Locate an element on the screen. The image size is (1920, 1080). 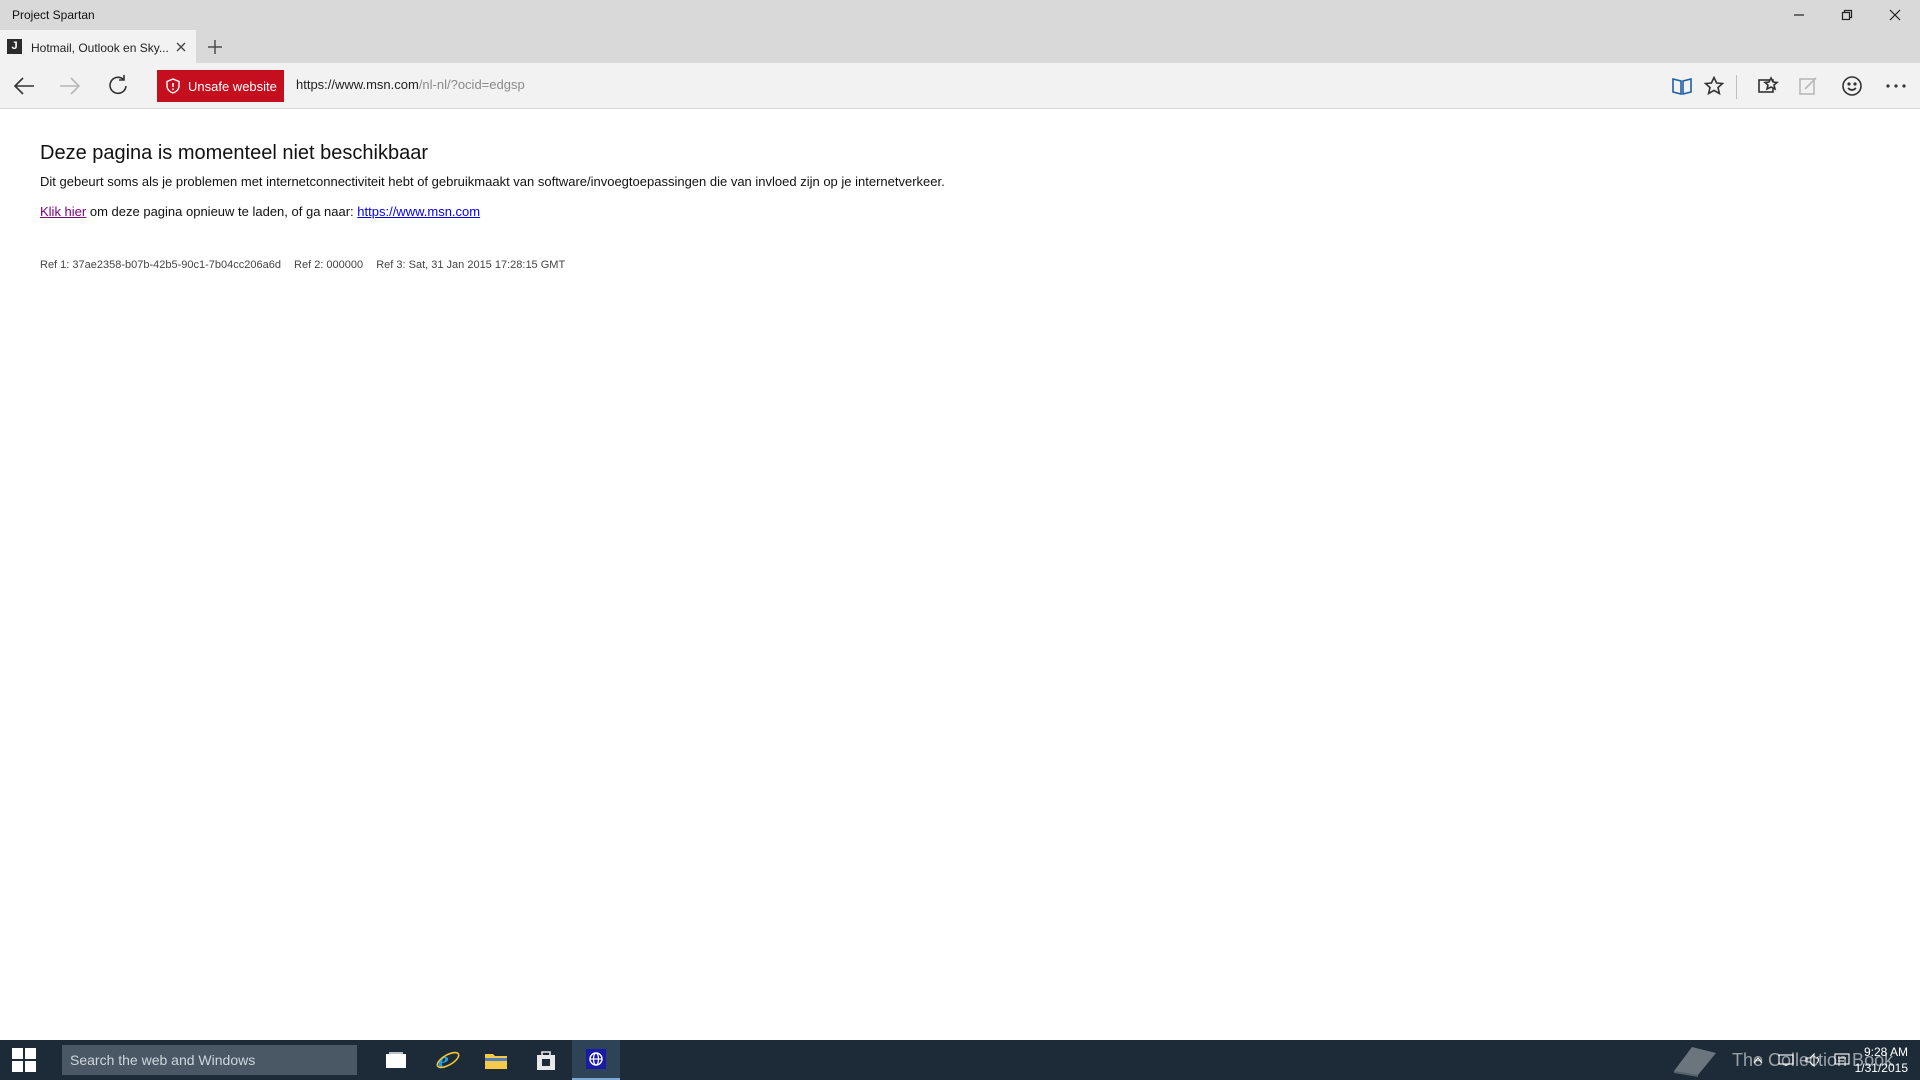
spartan-browser-button is located at coordinates (596, 1060).